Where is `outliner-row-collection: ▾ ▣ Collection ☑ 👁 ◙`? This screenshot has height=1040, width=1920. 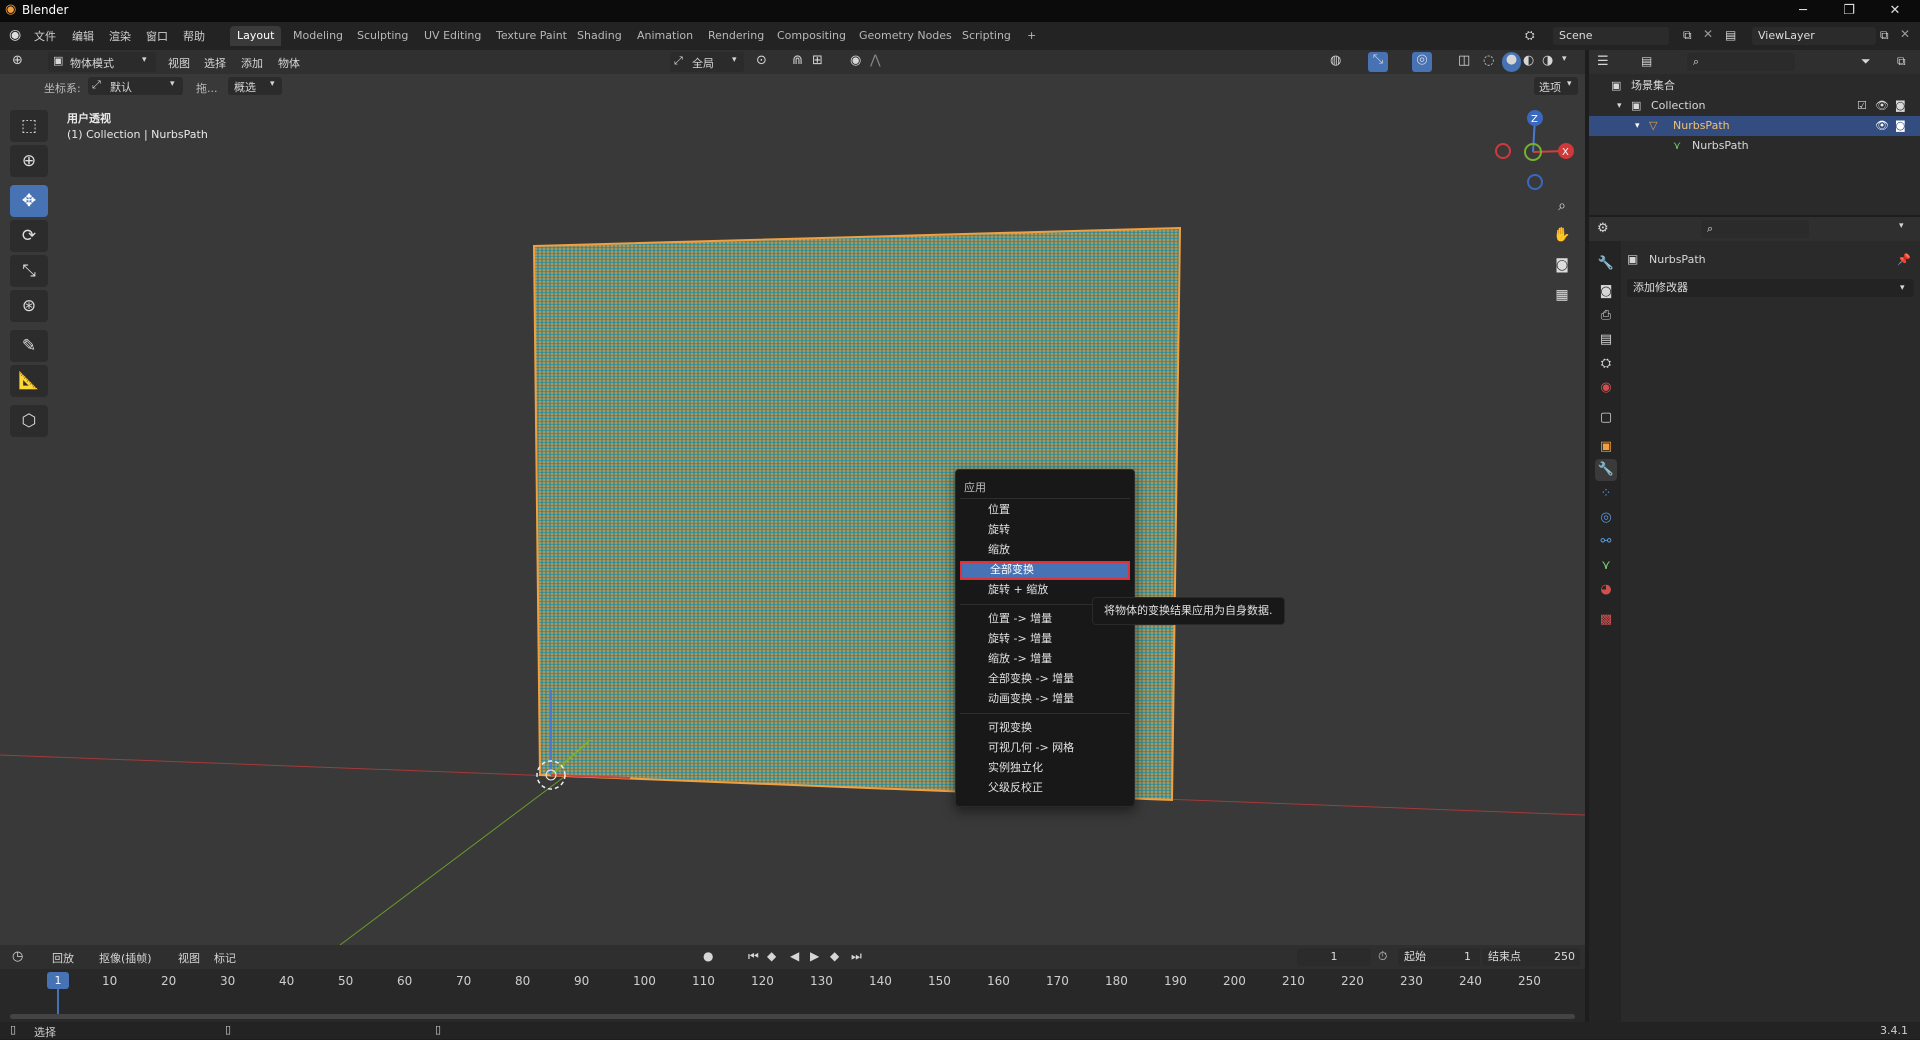 outliner-row-collection: ▾ ▣ Collection ☑ 👁 ◙ is located at coordinates (1754, 106).